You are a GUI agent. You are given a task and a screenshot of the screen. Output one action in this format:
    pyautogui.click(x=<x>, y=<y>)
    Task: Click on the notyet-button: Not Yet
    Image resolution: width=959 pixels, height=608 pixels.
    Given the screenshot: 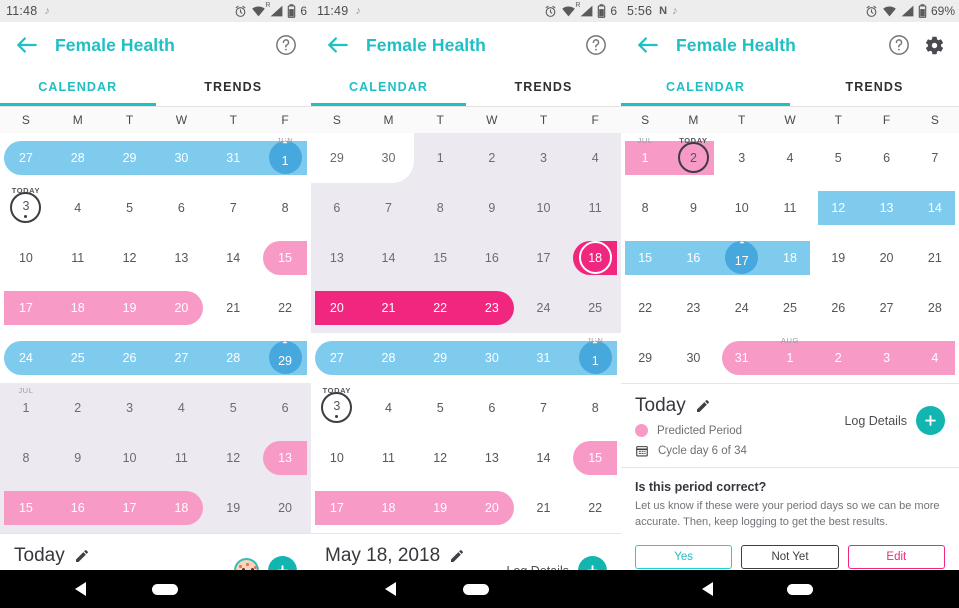 What is the action you would take?
    pyautogui.click(x=790, y=556)
    